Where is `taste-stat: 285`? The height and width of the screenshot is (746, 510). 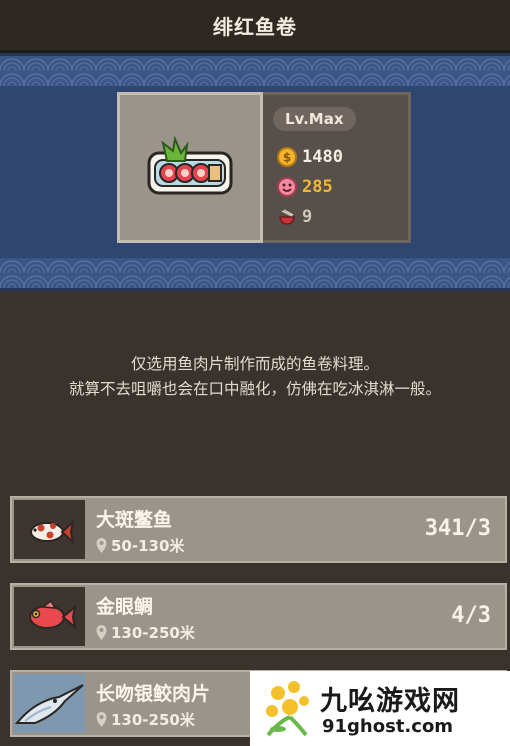 taste-stat: 285 is located at coordinates (305, 187).